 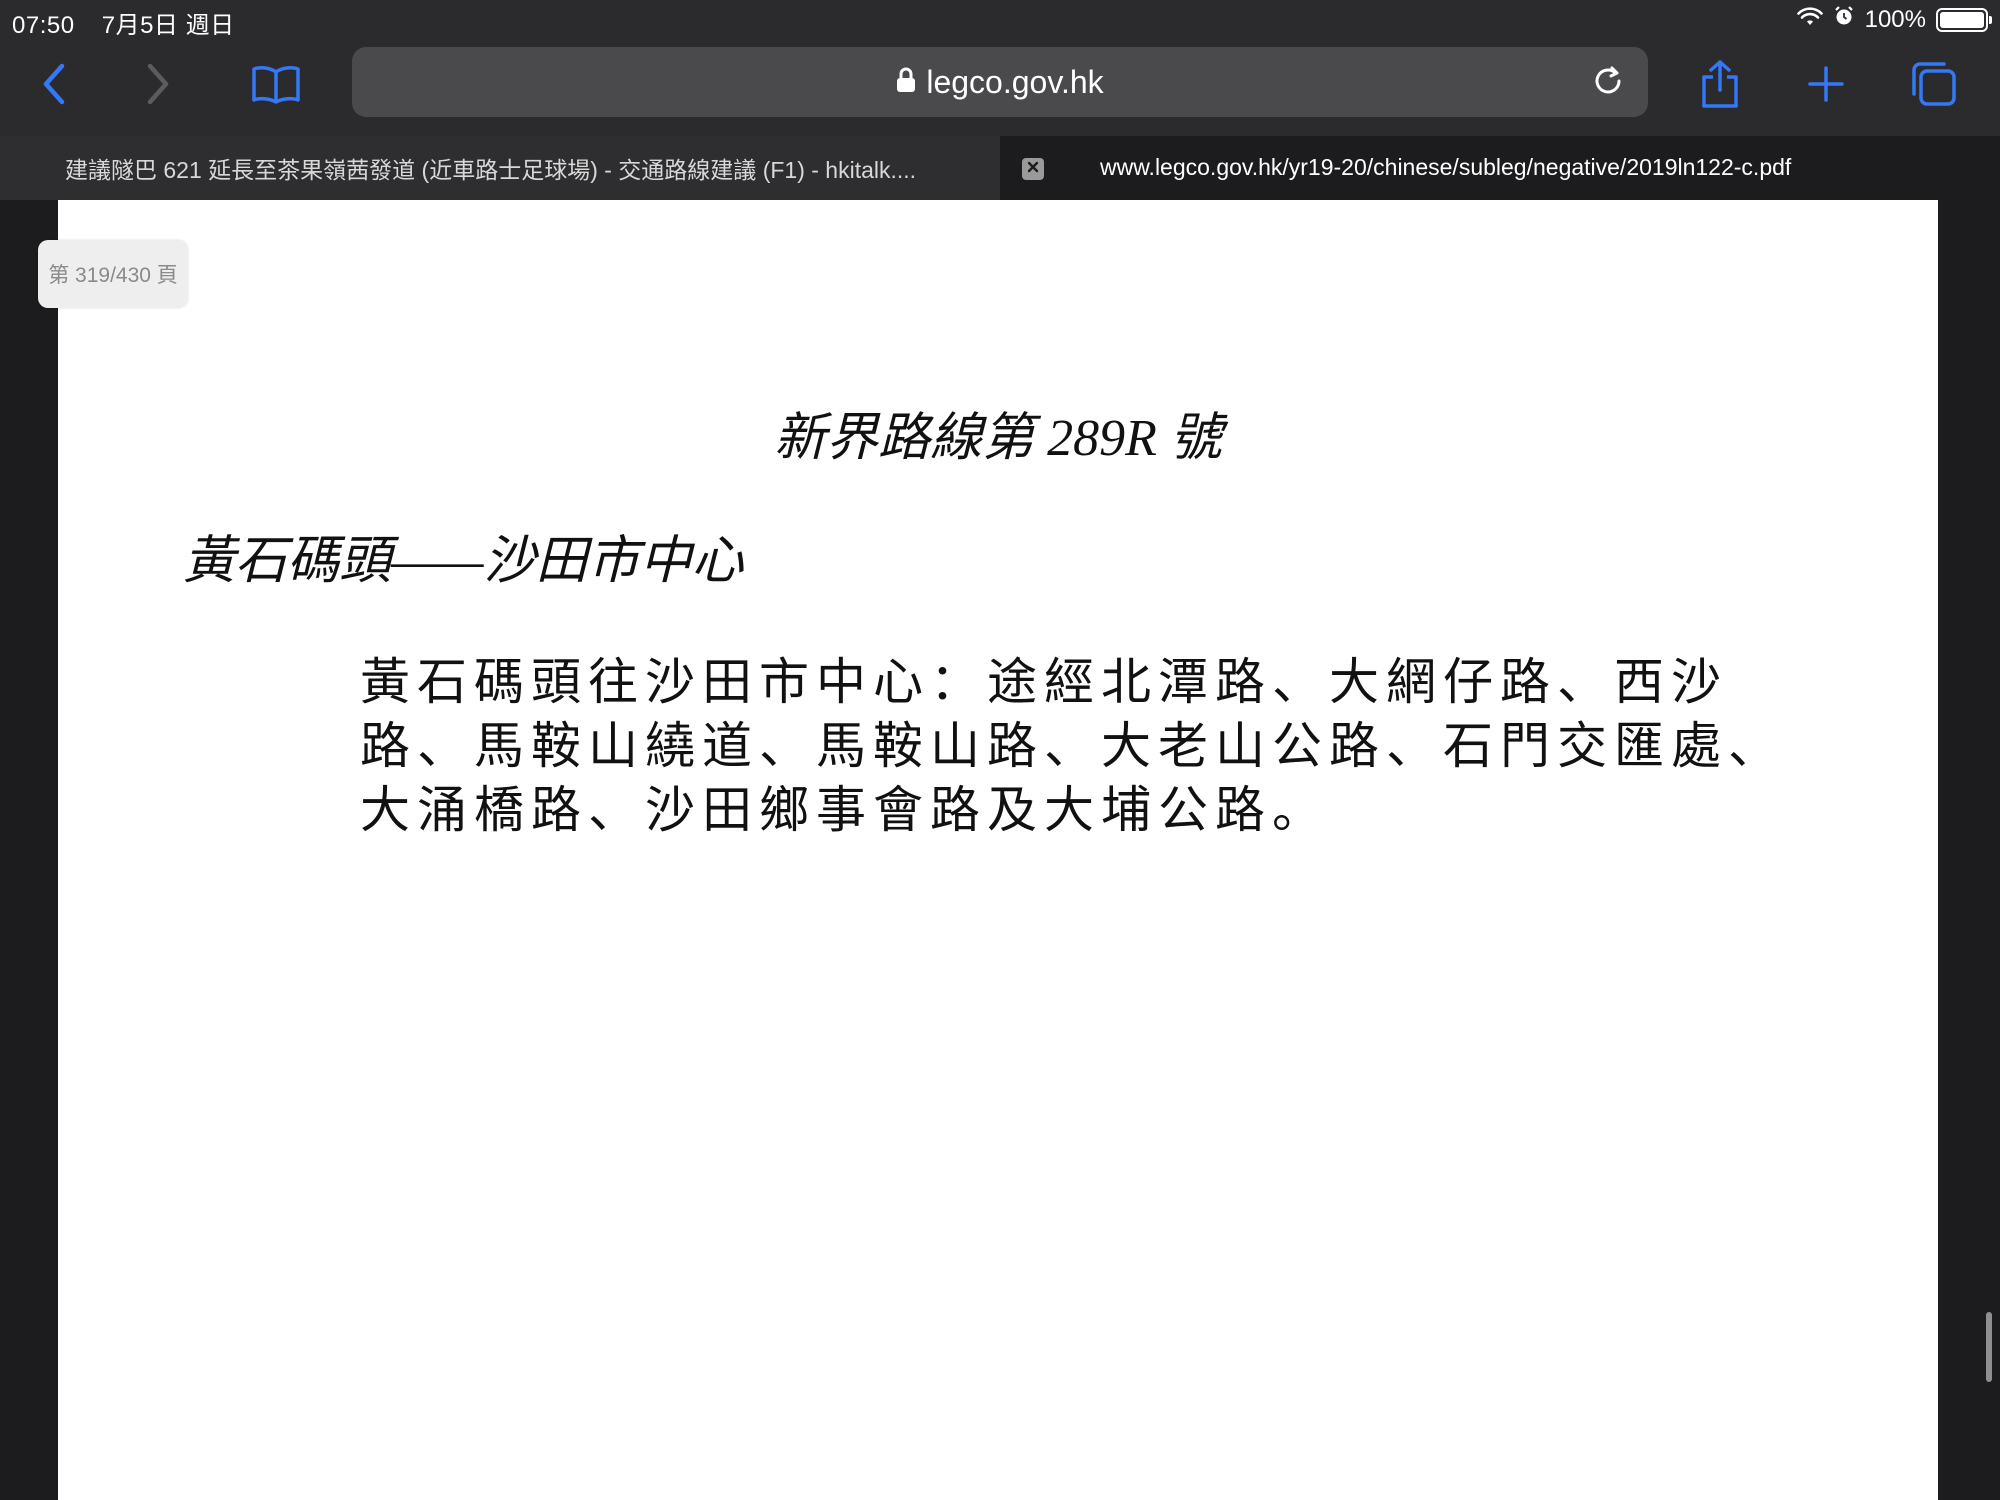 What do you see at coordinates (906, 82) in the screenshot?
I see `lock-icon` at bounding box center [906, 82].